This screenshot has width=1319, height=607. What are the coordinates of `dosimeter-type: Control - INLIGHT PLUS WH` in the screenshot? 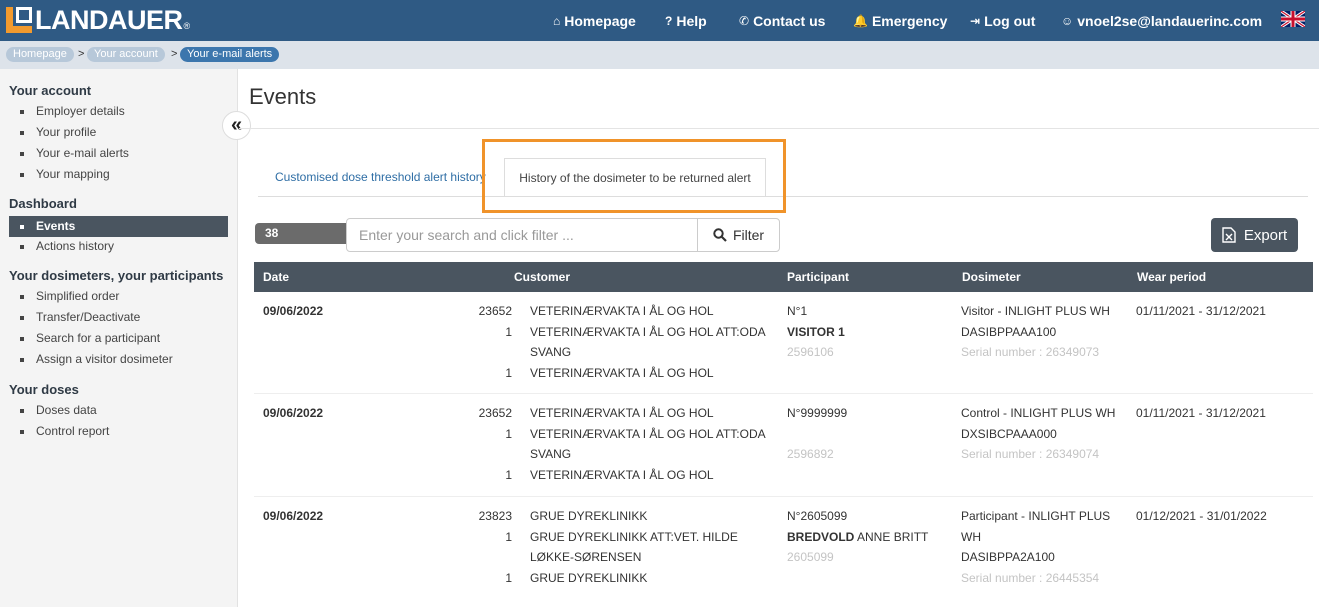 It's located at (1038, 413).